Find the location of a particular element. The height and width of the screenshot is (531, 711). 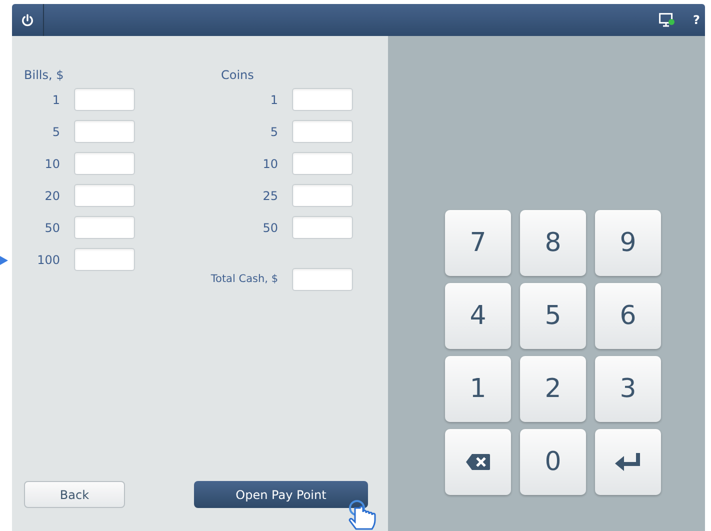

monitor-icon is located at coordinates (667, 20).